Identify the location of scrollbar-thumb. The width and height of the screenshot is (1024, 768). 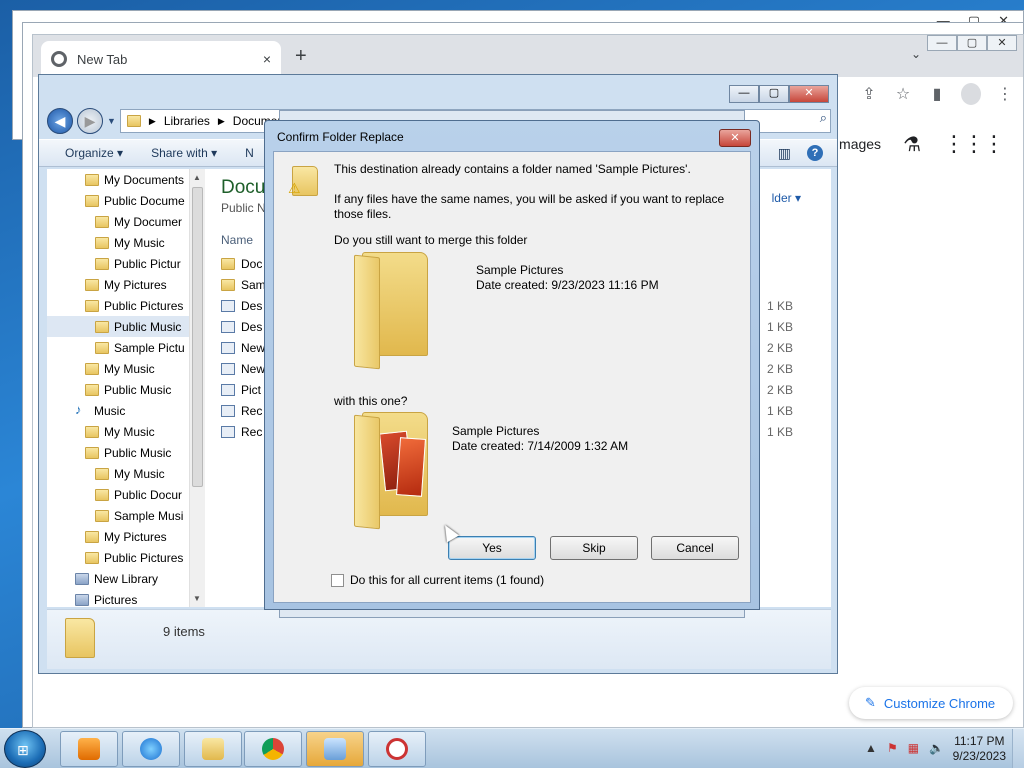
(197, 337).